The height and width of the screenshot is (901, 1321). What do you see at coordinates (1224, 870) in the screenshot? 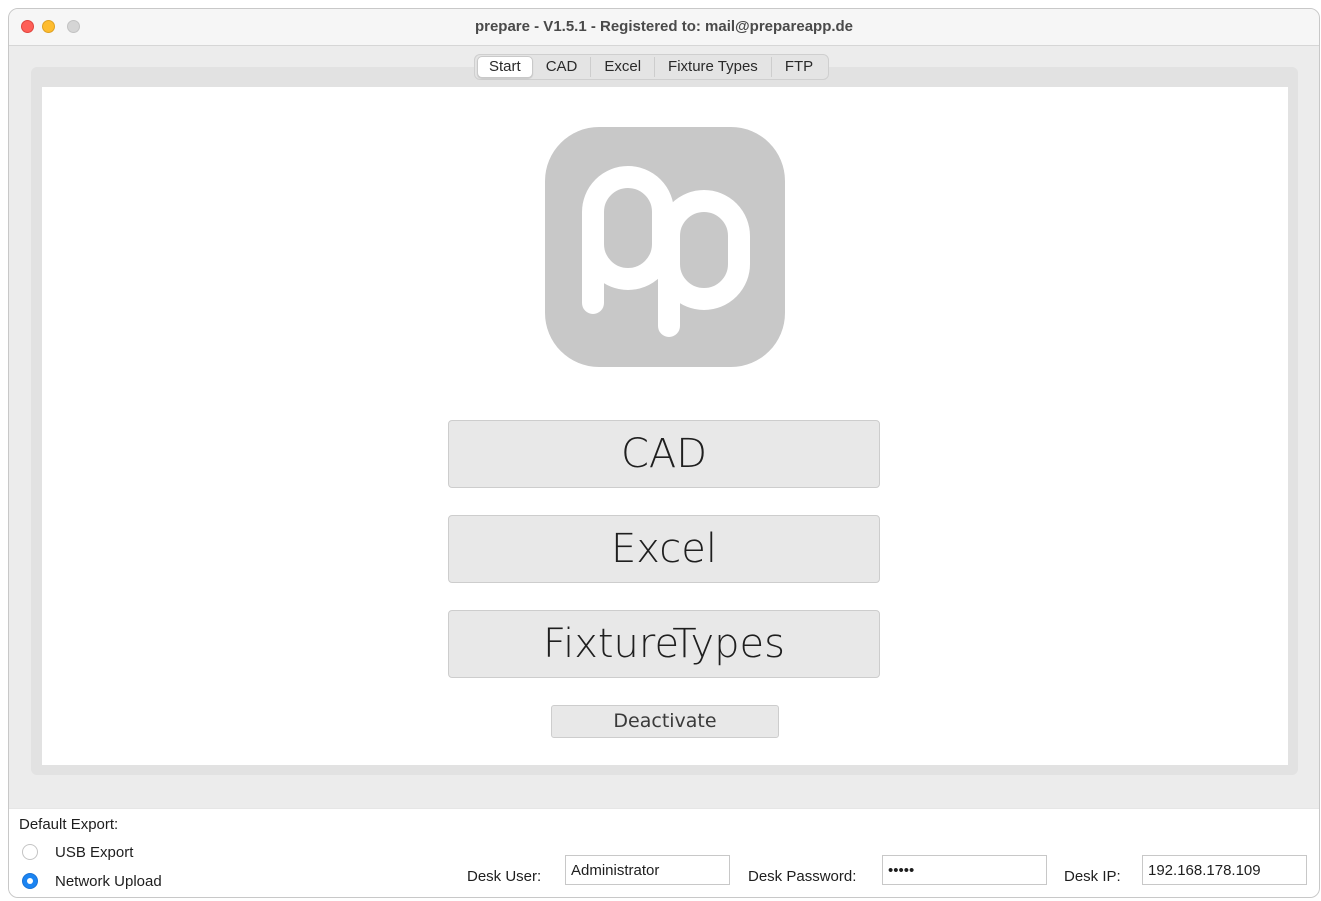
I see `desk-ip-input` at bounding box center [1224, 870].